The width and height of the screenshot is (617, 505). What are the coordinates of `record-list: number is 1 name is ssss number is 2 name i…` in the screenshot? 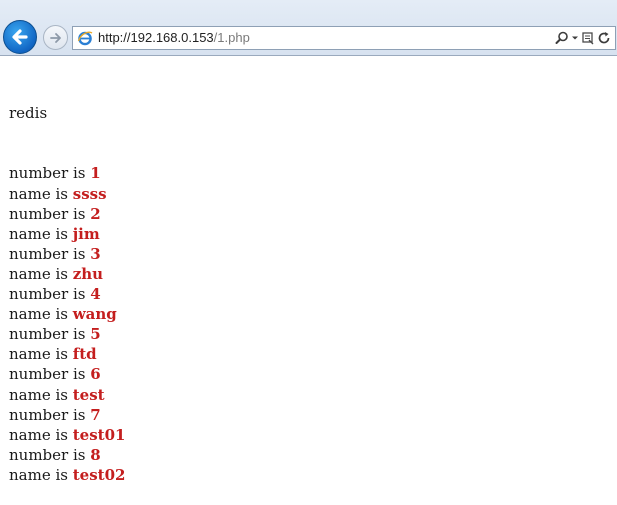 It's located at (67, 324).